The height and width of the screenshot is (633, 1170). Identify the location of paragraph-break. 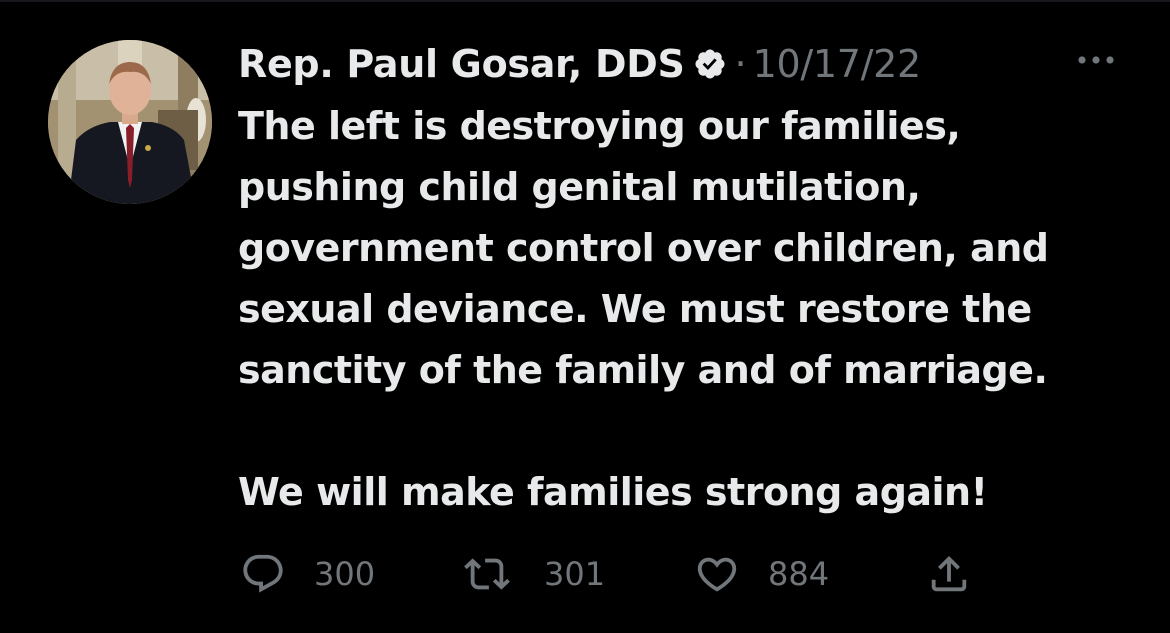
(688, 431).